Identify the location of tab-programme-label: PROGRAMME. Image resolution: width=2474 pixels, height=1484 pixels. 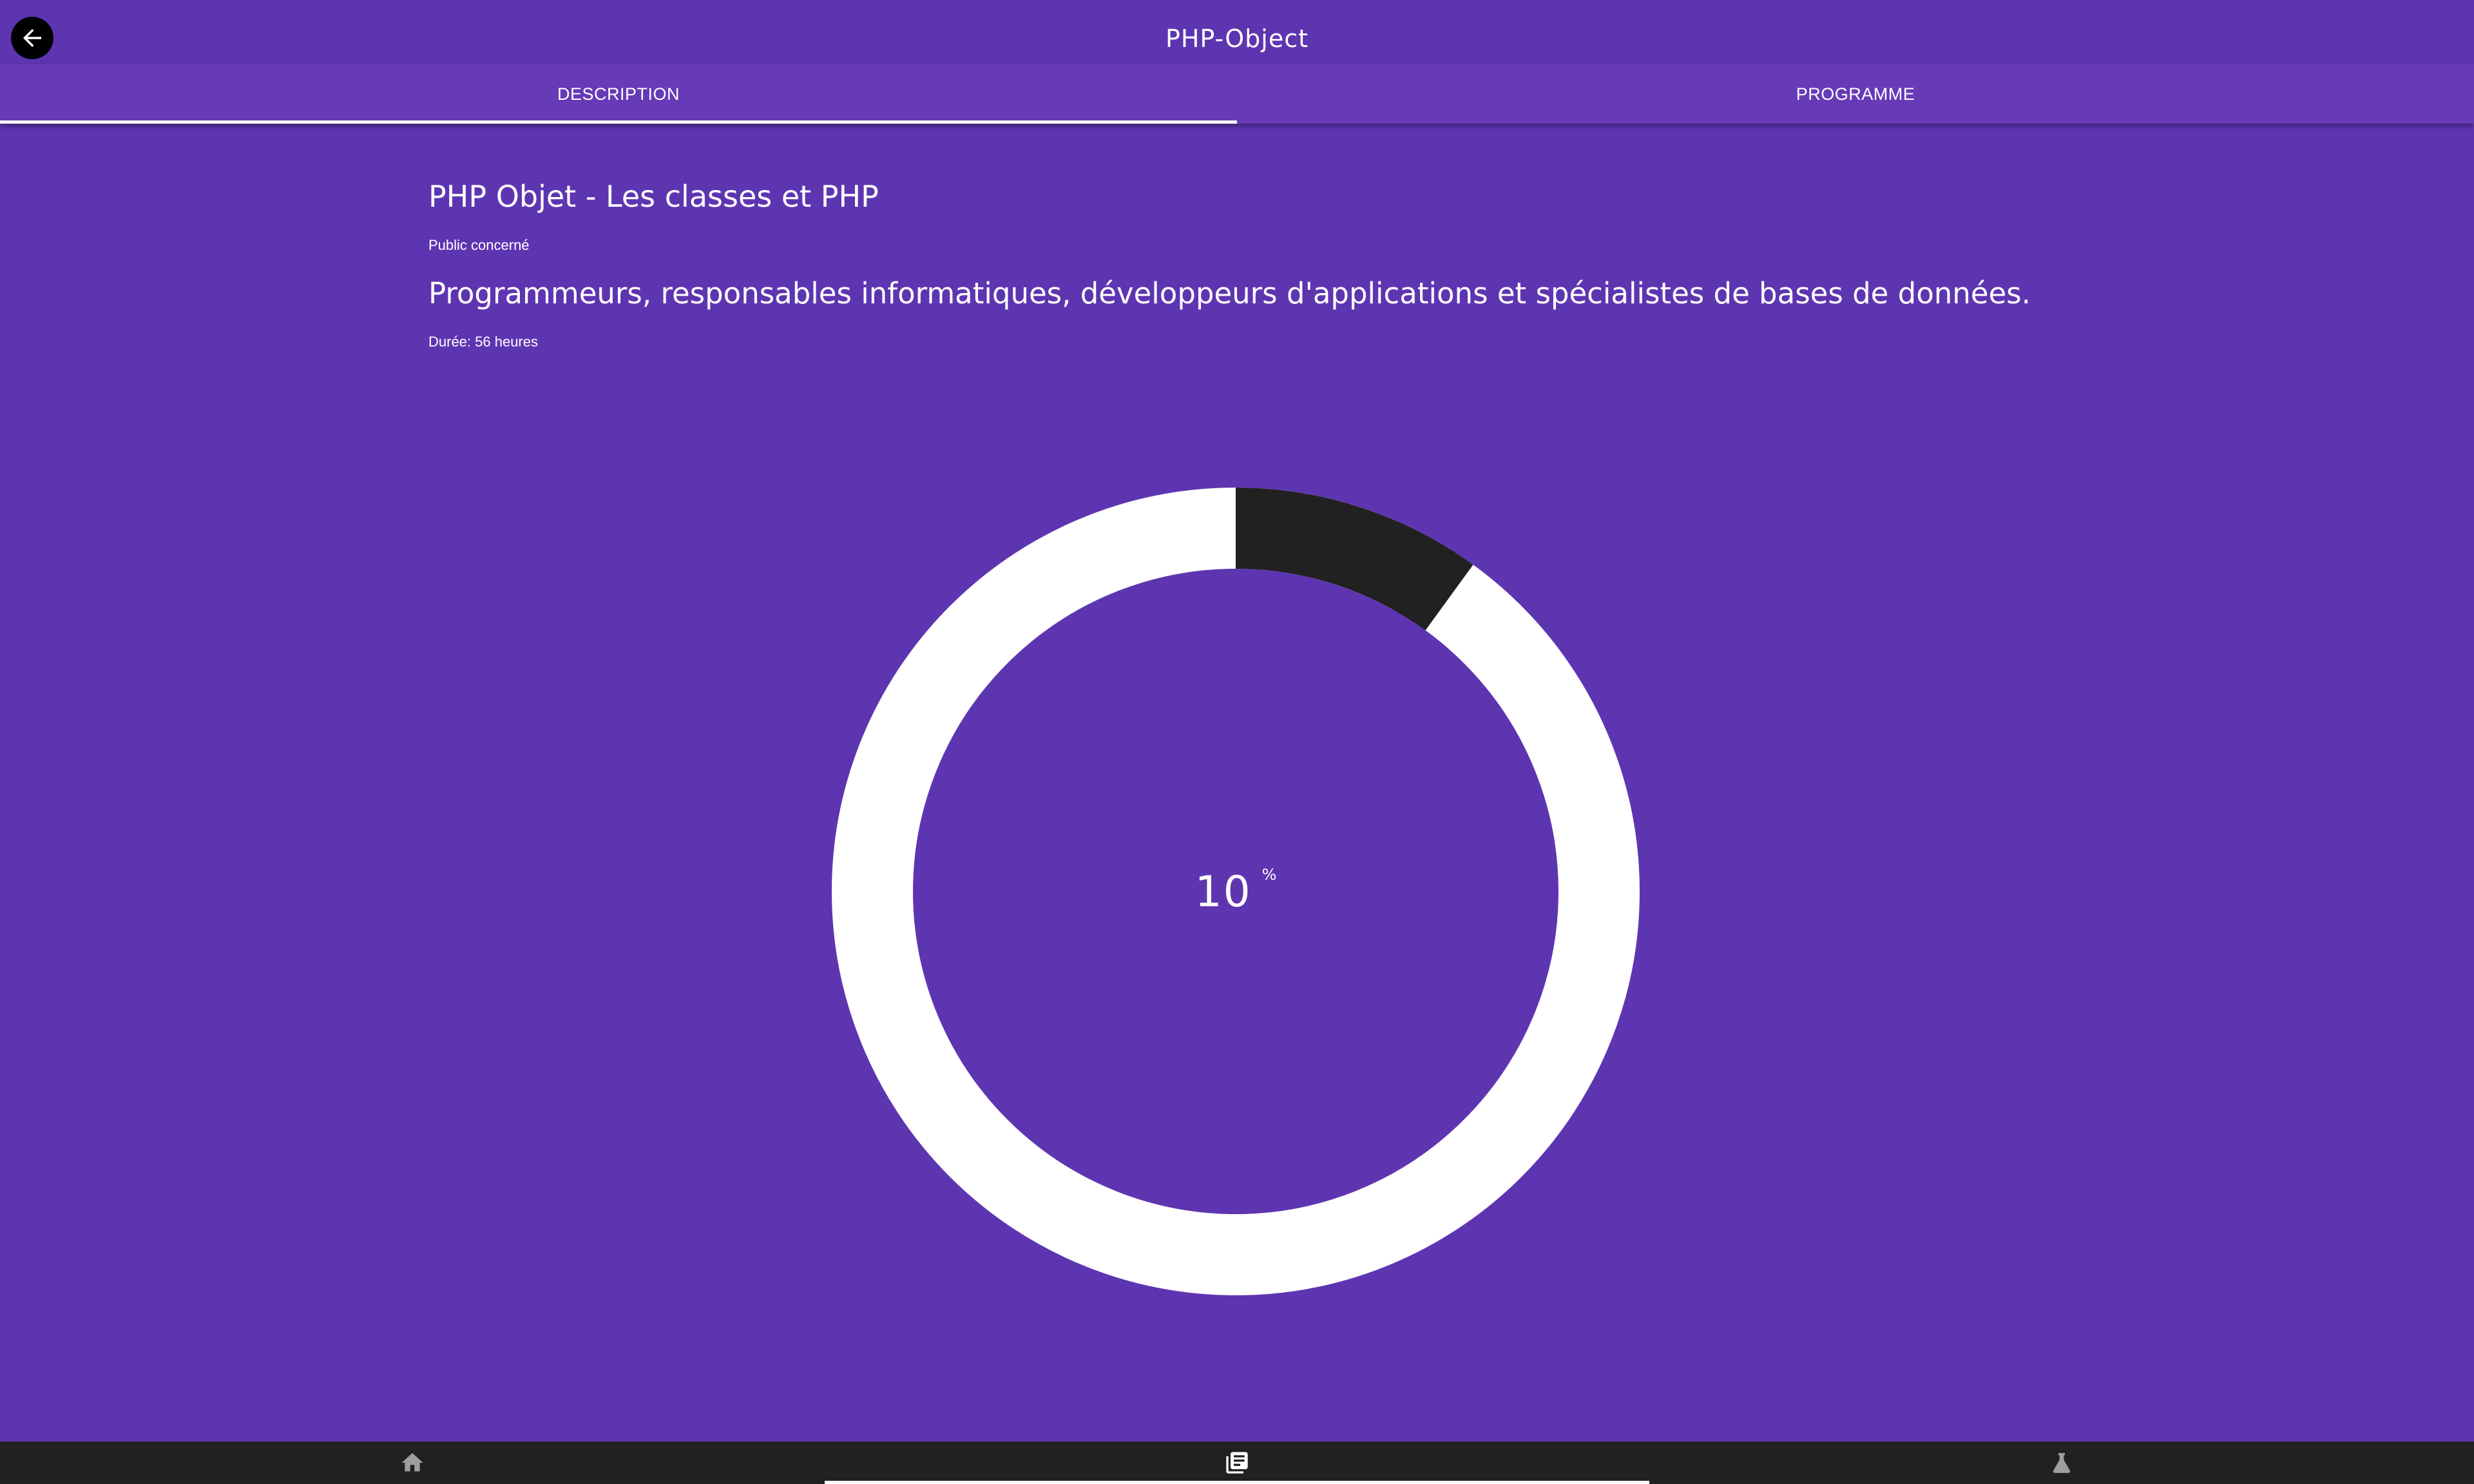
(1855, 94).